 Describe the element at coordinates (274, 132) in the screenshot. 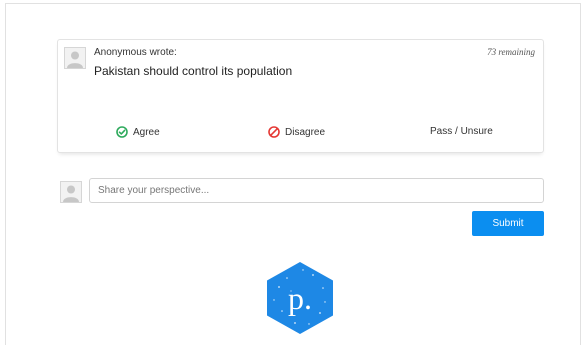

I see `ban-icon` at that location.